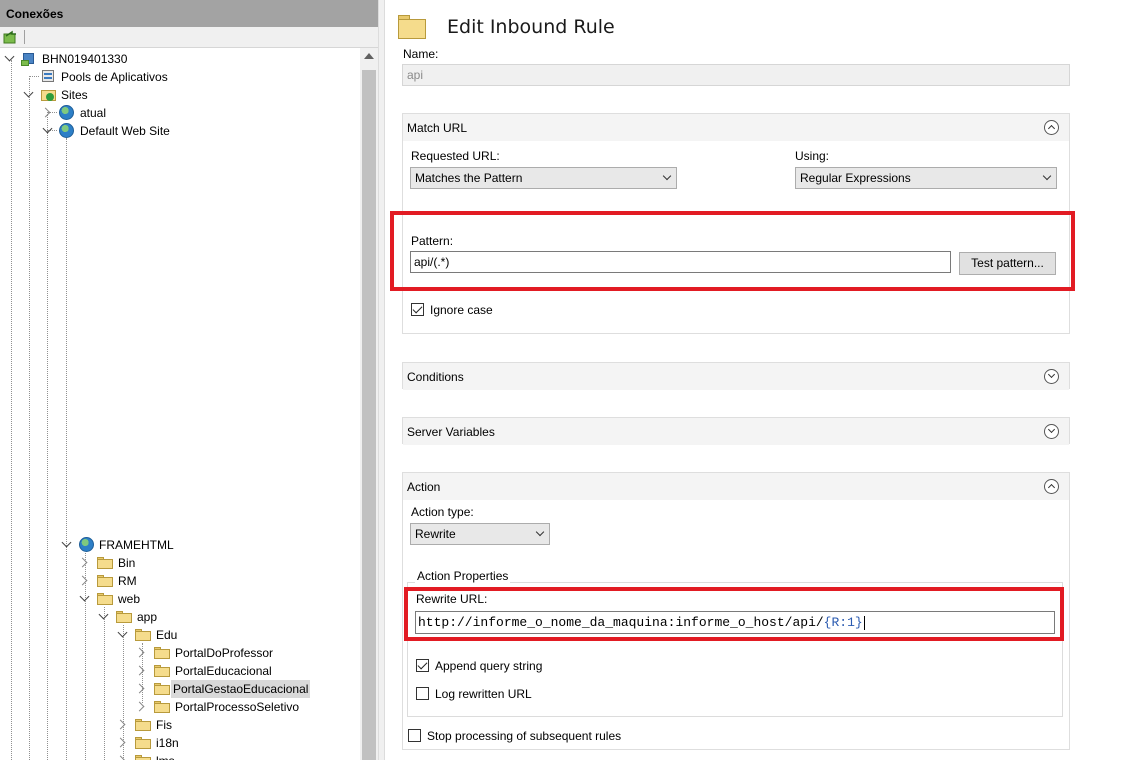  Describe the element at coordinates (417, 309) in the screenshot. I see `ignore-case-checkbox` at that location.